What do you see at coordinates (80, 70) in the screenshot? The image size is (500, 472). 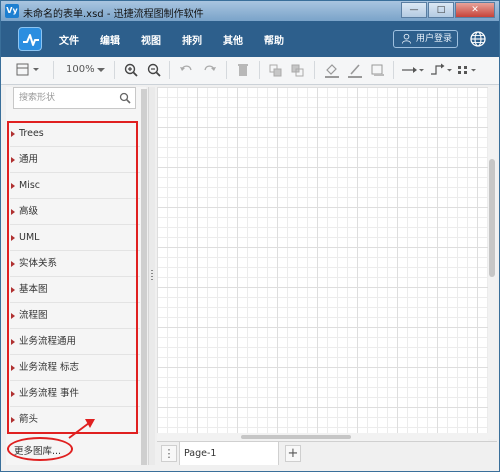 I see `zoom-level: 100%` at bounding box center [80, 70].